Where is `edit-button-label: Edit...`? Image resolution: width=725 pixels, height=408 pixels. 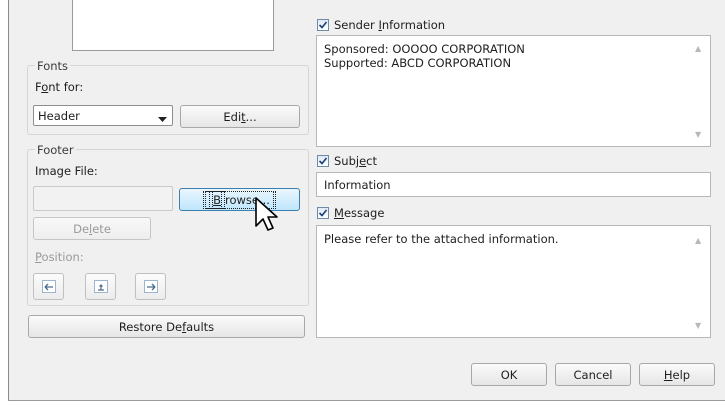
edit-button-label: Edit... is located at coordinates (240, 116).